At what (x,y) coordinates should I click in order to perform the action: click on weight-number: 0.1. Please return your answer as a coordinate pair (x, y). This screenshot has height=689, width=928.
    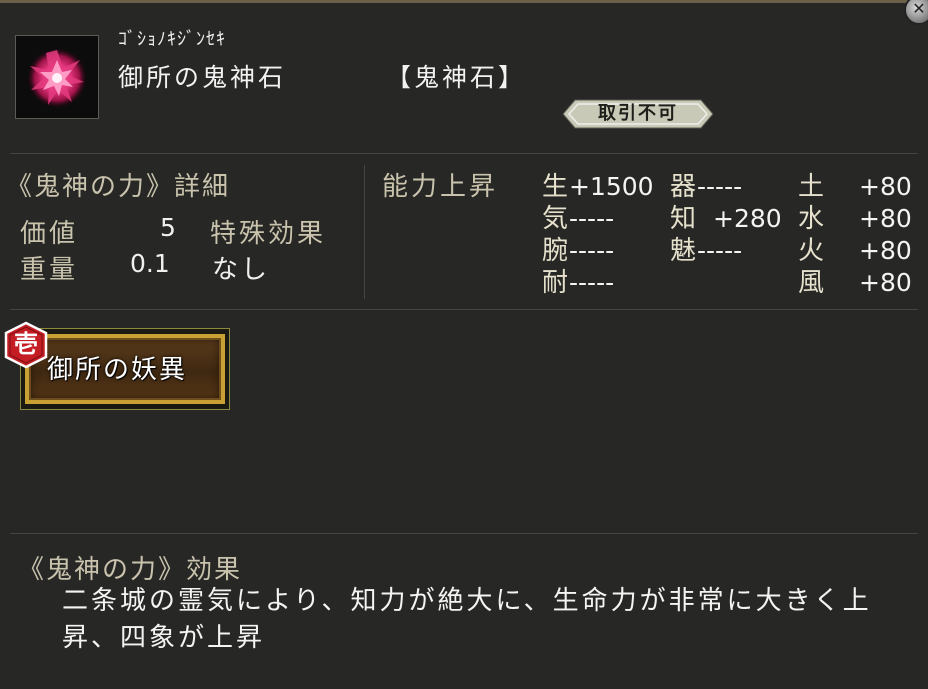
    Looking at the image, I should click on (150, 263).